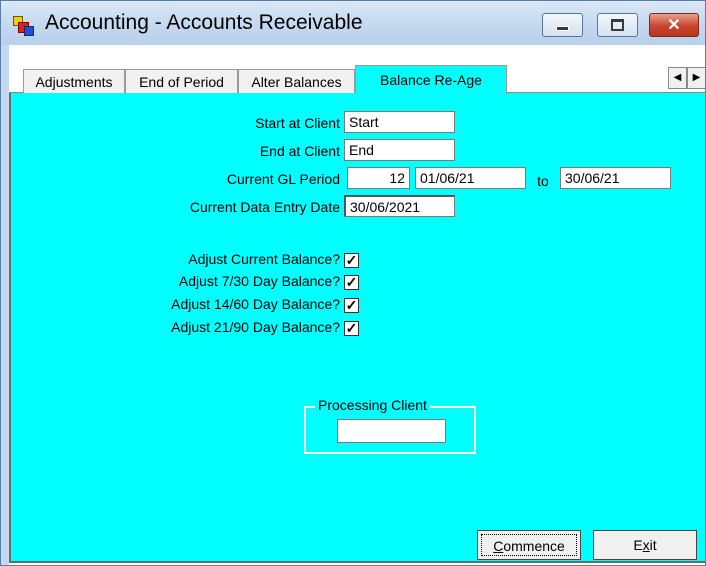 This screenshot has width=706, height=566. What do you see at coordinates (296, 81) in the screenshot?
I see `tab-alter-balances: Alter Balances` at bounding box center [296, 81].